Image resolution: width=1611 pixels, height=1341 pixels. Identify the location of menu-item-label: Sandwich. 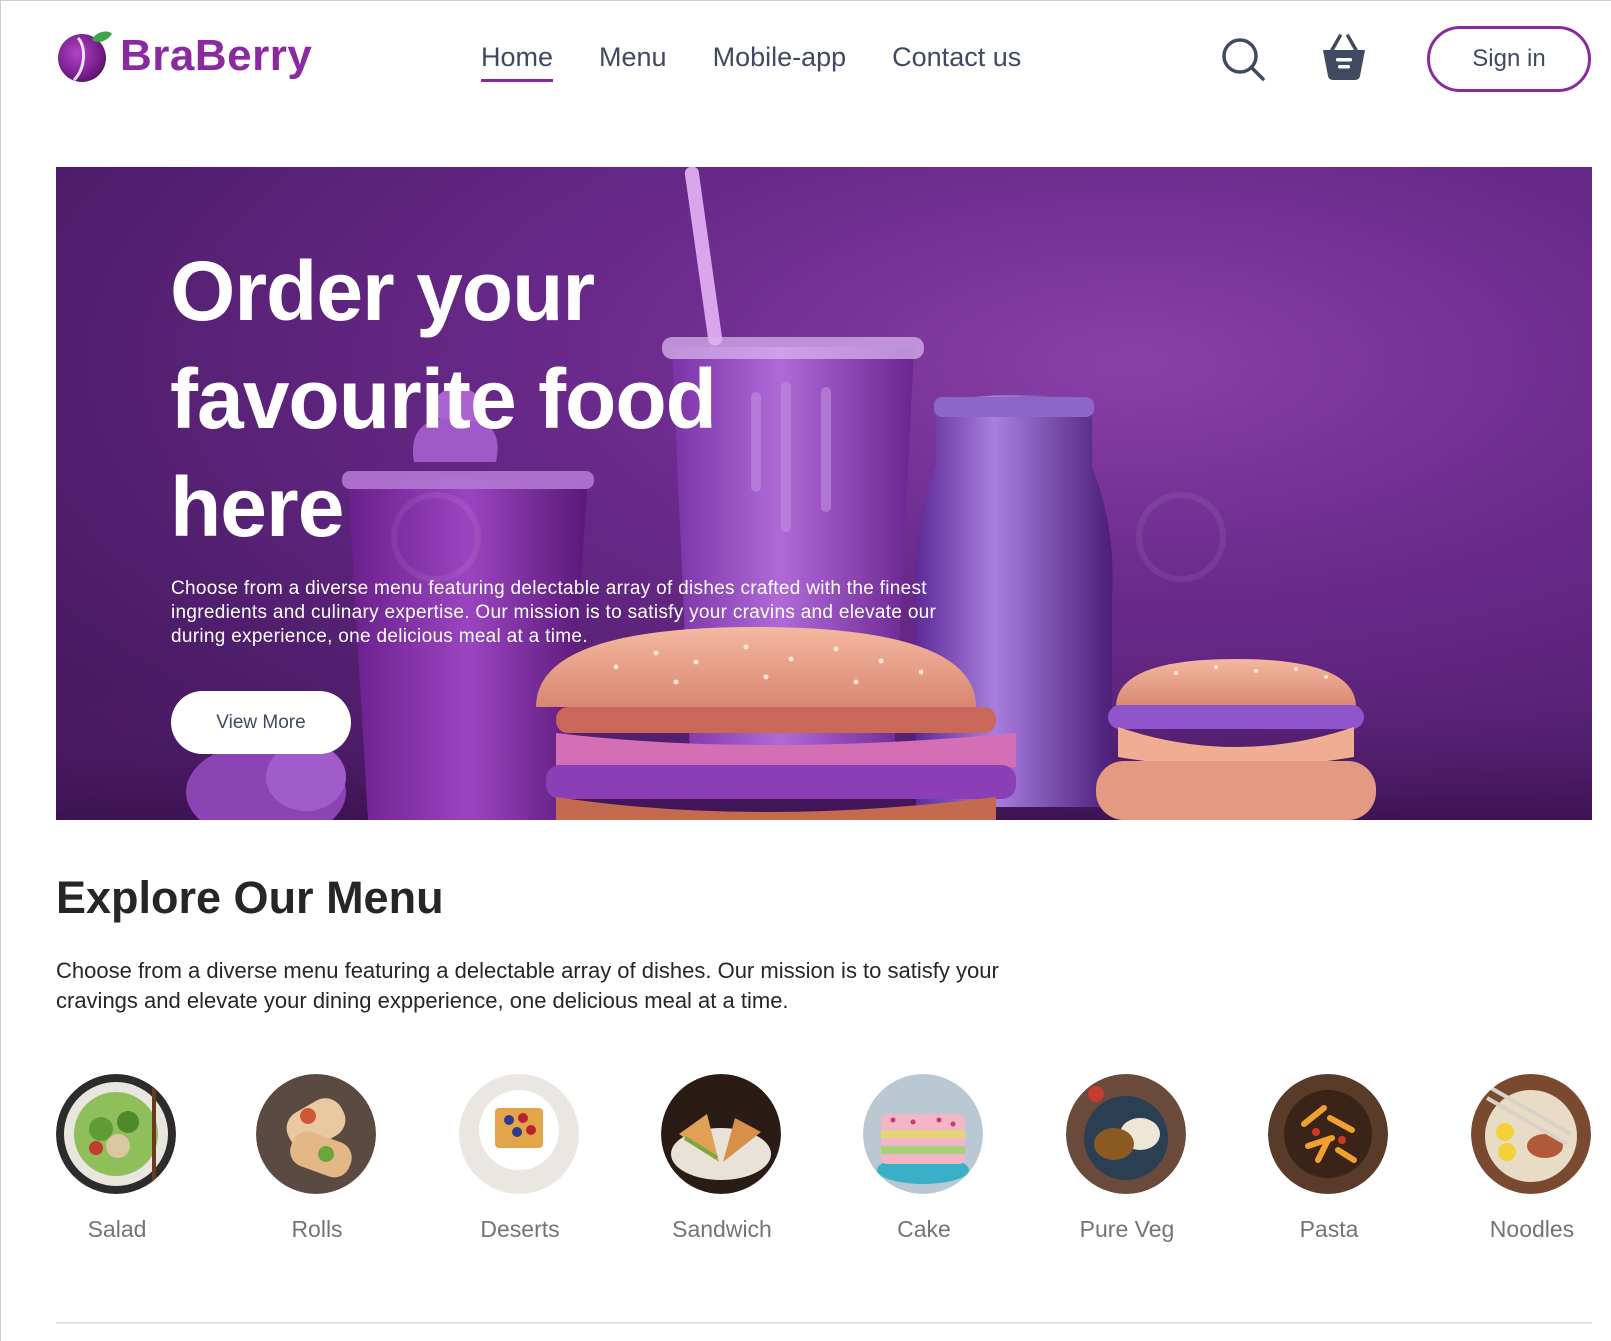
(722, 1229).